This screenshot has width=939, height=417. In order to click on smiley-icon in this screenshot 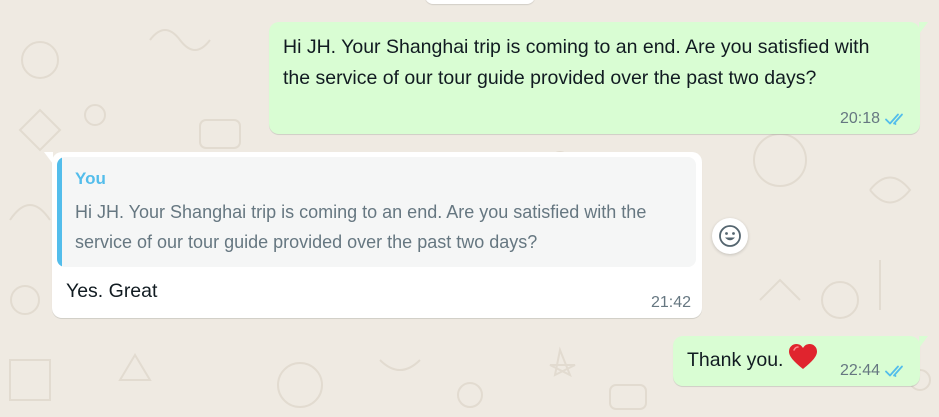, I will do `click(730, 236)`.